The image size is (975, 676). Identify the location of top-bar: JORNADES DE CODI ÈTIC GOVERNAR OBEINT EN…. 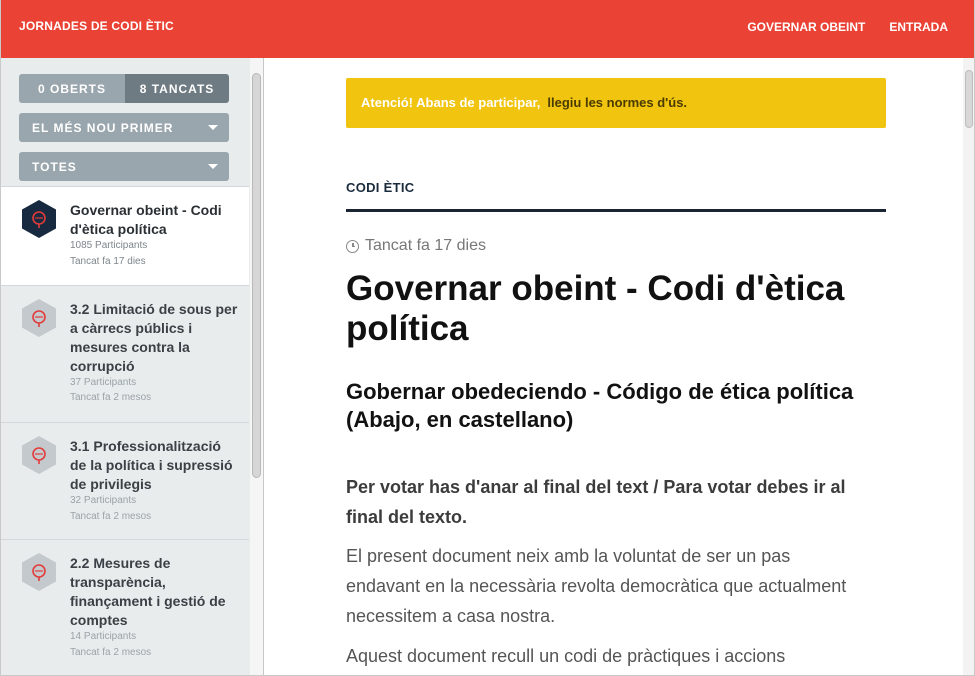
(487, 29).